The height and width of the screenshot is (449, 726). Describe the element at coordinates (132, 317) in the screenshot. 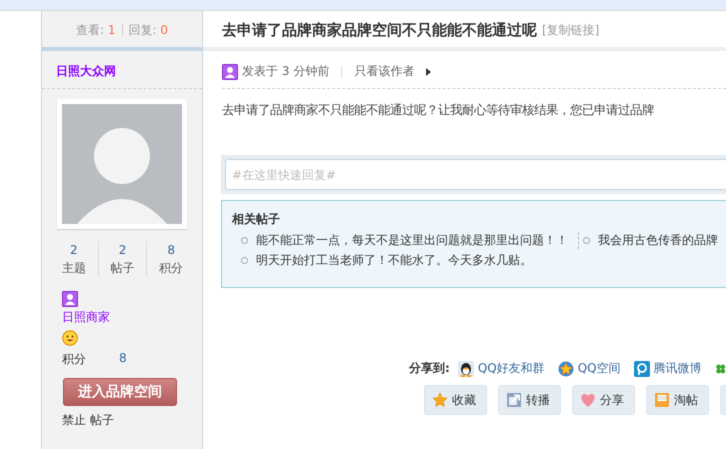

I see `user-group: 日照商家` at that location.